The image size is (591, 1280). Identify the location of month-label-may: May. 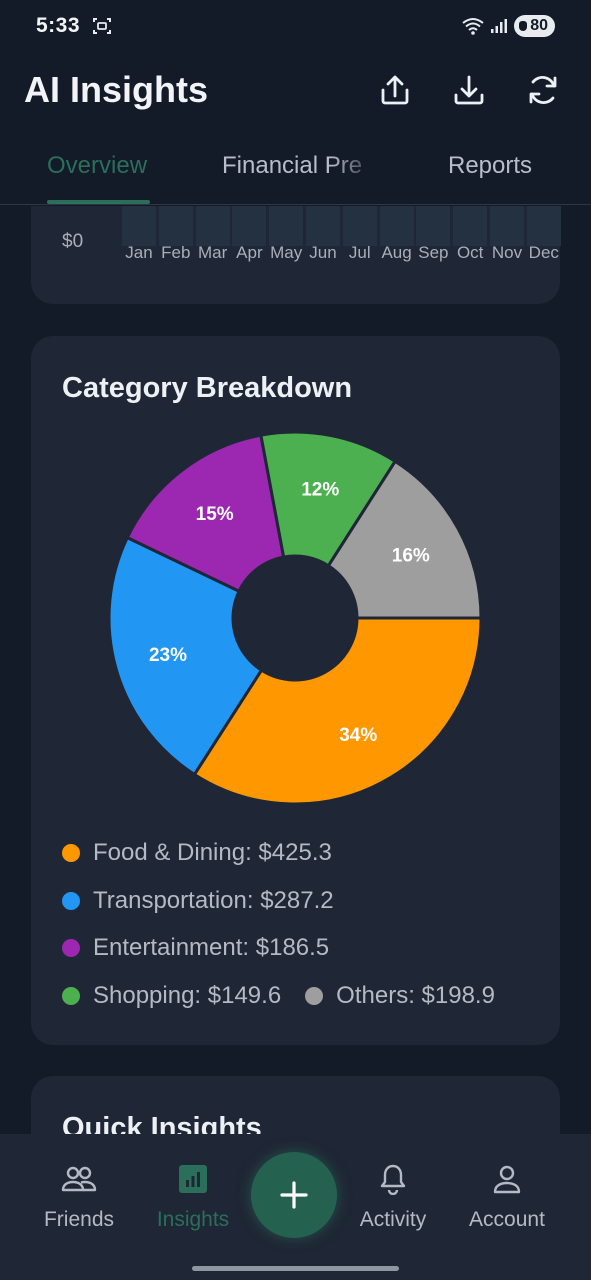
(286, 252).